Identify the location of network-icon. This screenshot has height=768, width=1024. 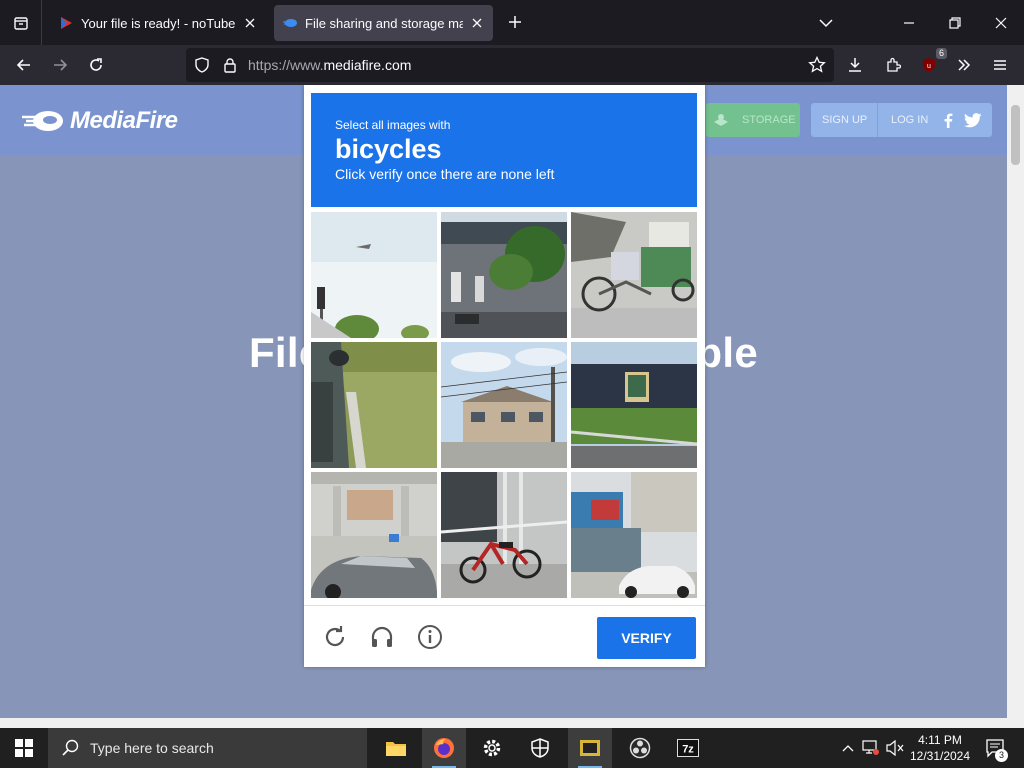
(871, 748).